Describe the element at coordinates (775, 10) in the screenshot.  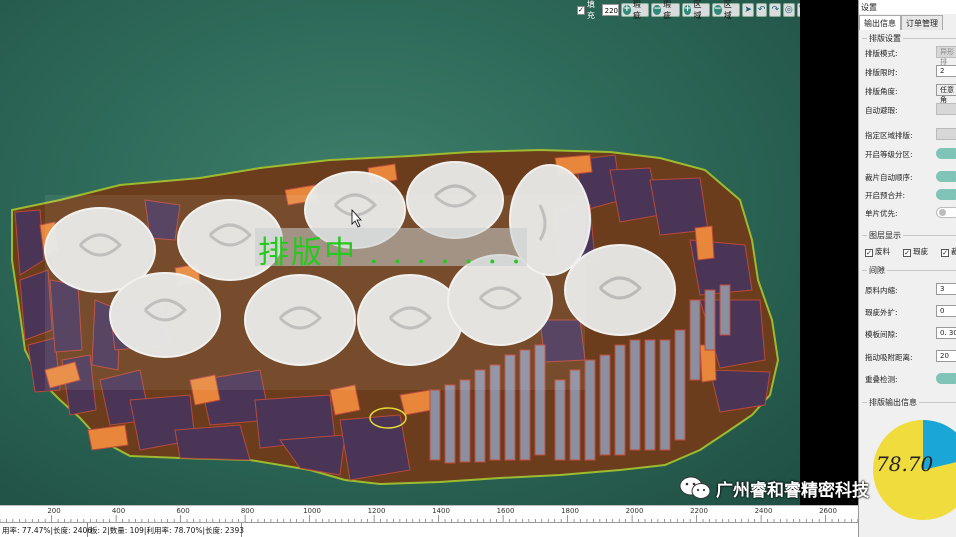
I see `redo-icon: ↷` at that location.